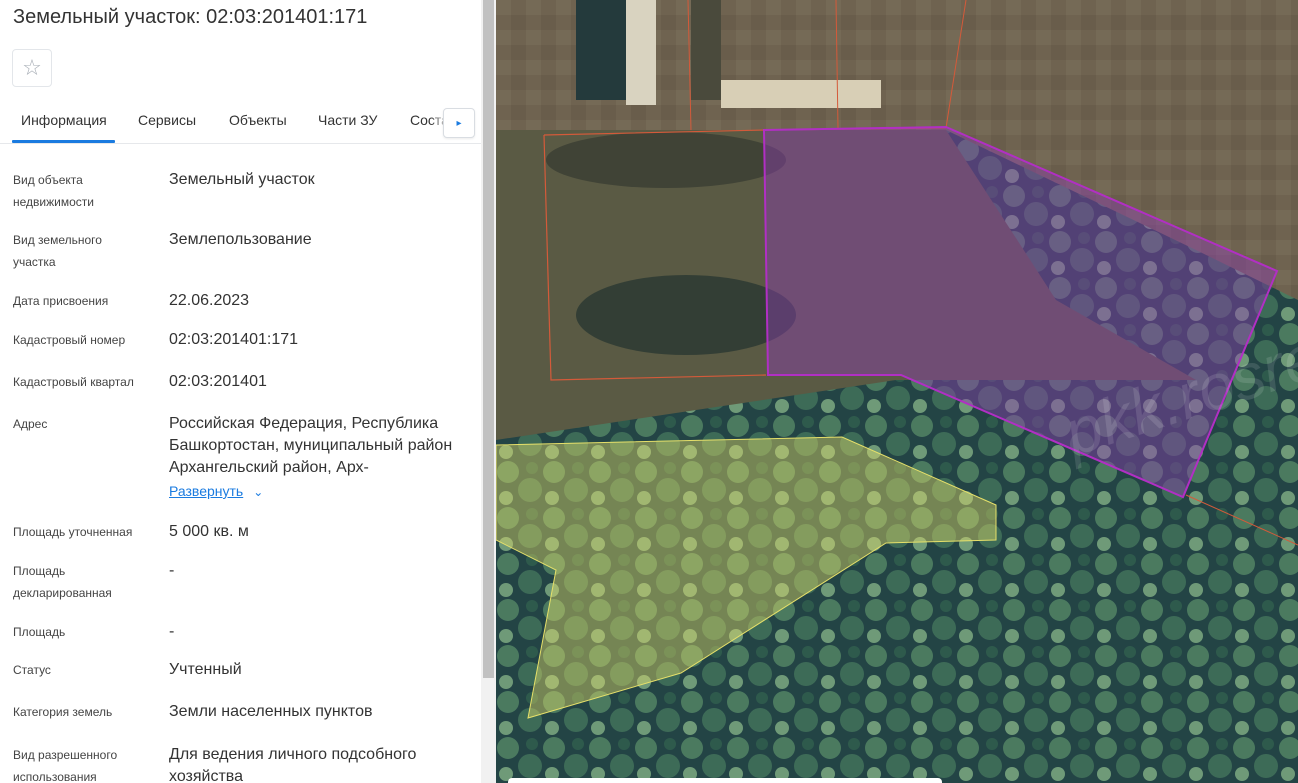 The image size is (1298, 783). Describe the element at coordinates (32, 670) in the screenshot. I see `field-label: Статус` at that location.